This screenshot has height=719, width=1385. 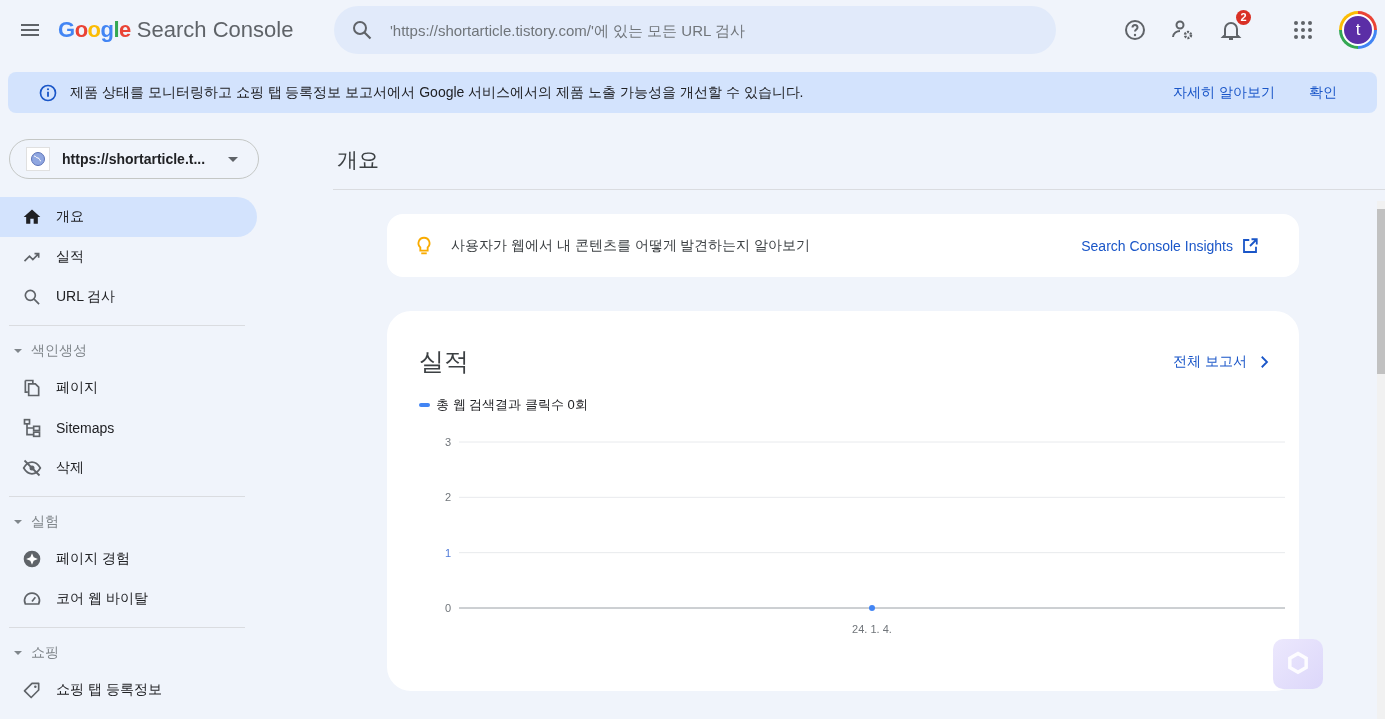 I want to click on nav-item: 페이지 경험, so click(x=128, y=559).